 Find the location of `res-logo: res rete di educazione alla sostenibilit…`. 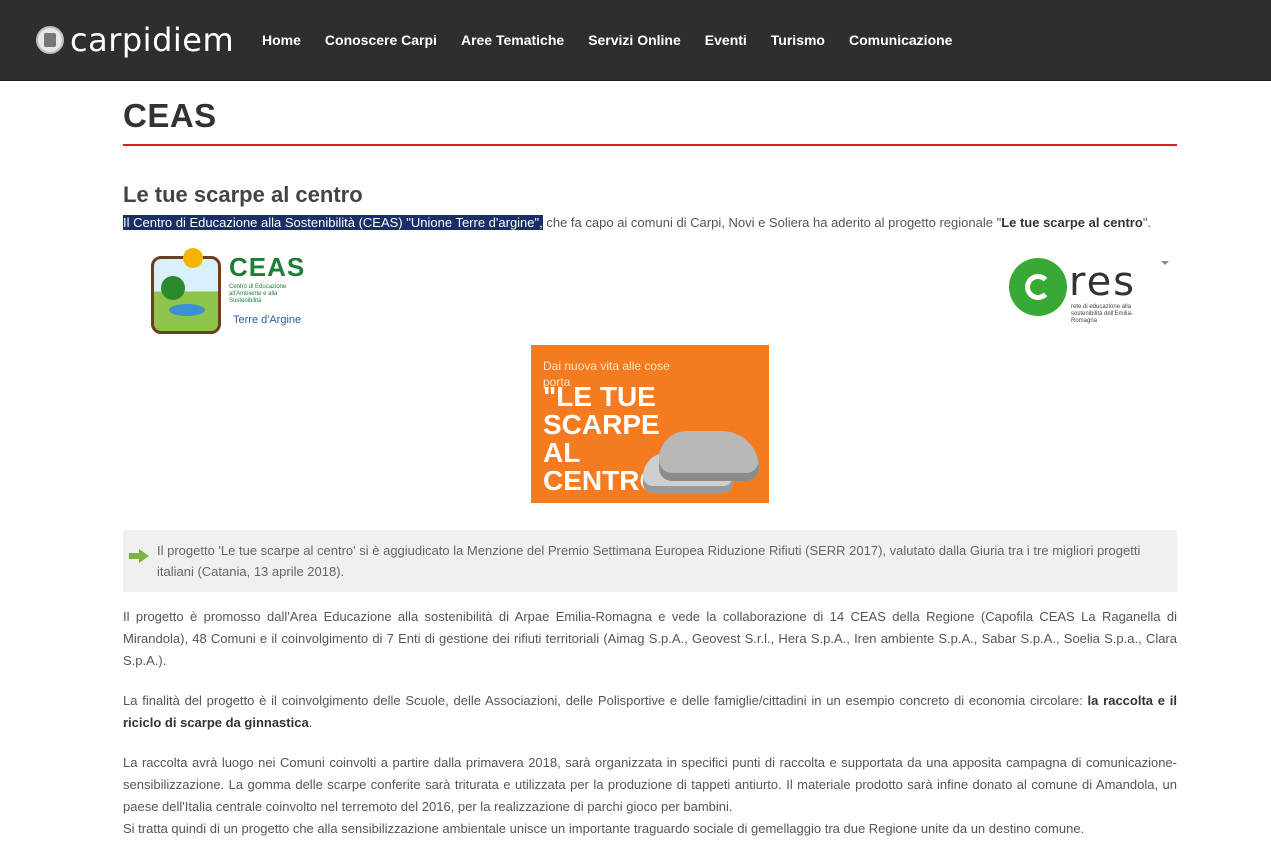

res-logo: res rete di educazione alla sostenibilit… is located at coordinates (1079, 292).